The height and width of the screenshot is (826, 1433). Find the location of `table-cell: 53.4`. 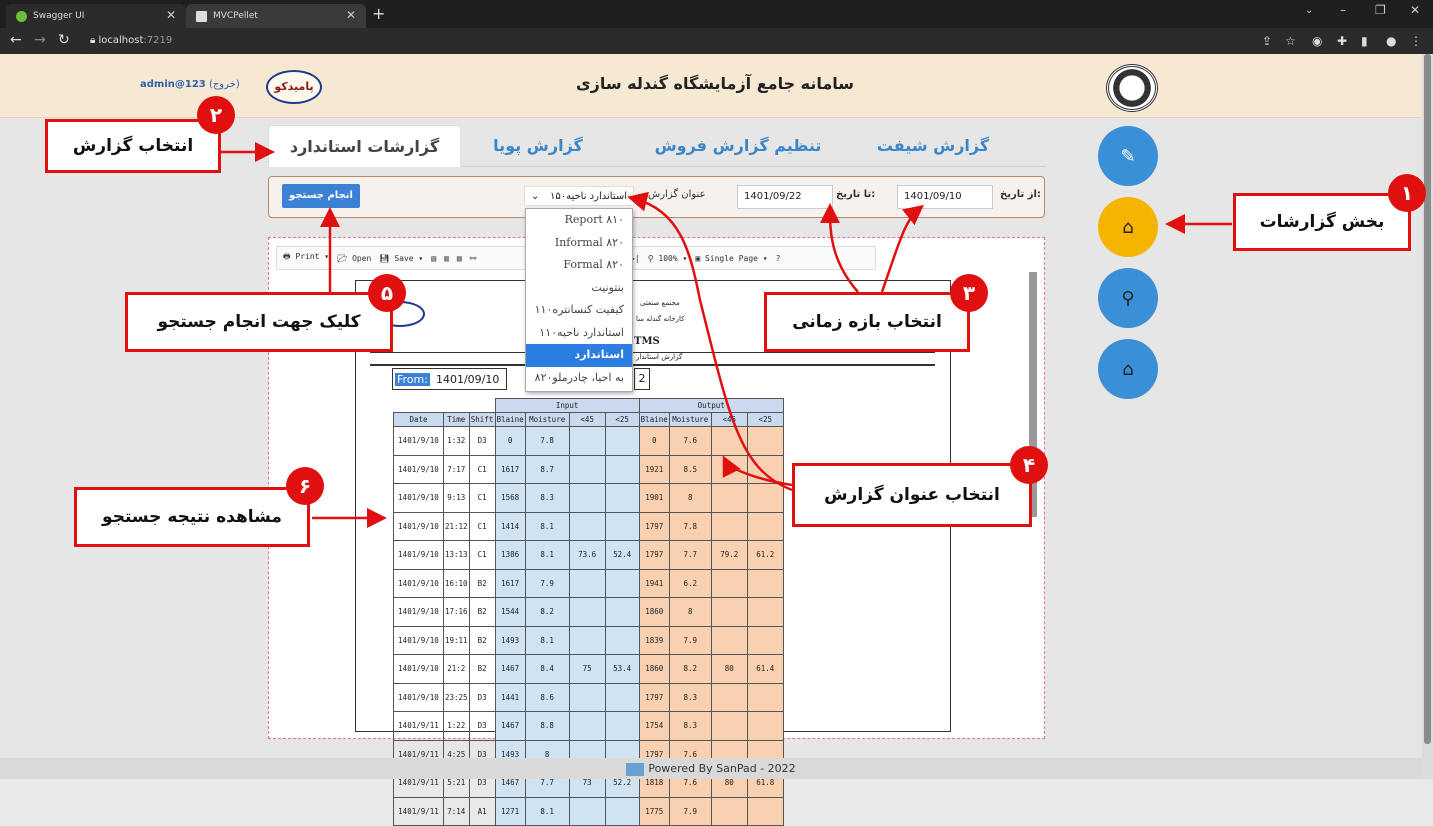

table-cell: 53.4 is located at coordinates (622, 669).